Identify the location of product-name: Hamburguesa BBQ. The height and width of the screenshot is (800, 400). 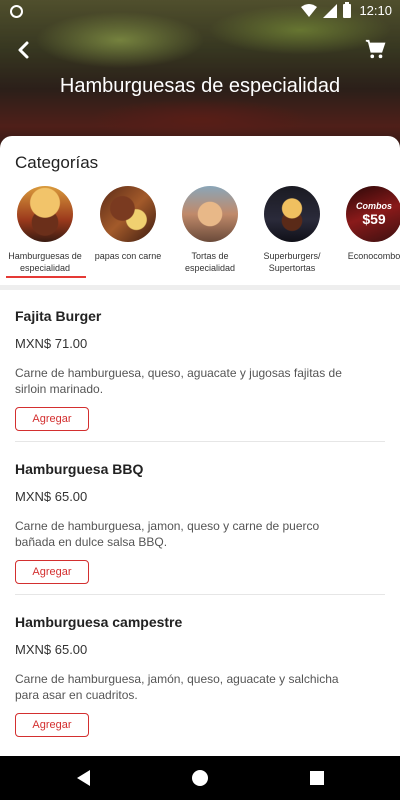
(79, 469).